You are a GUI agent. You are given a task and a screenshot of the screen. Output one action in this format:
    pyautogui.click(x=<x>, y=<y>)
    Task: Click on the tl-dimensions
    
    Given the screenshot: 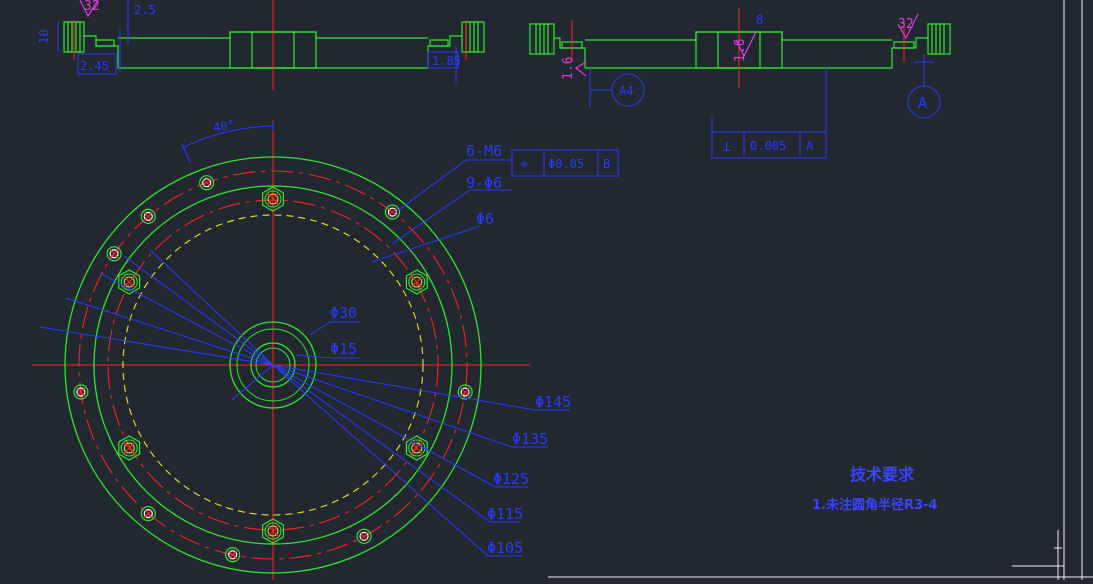 What is the action you would take?
    pyautogui.click(x=258, y=41)
    